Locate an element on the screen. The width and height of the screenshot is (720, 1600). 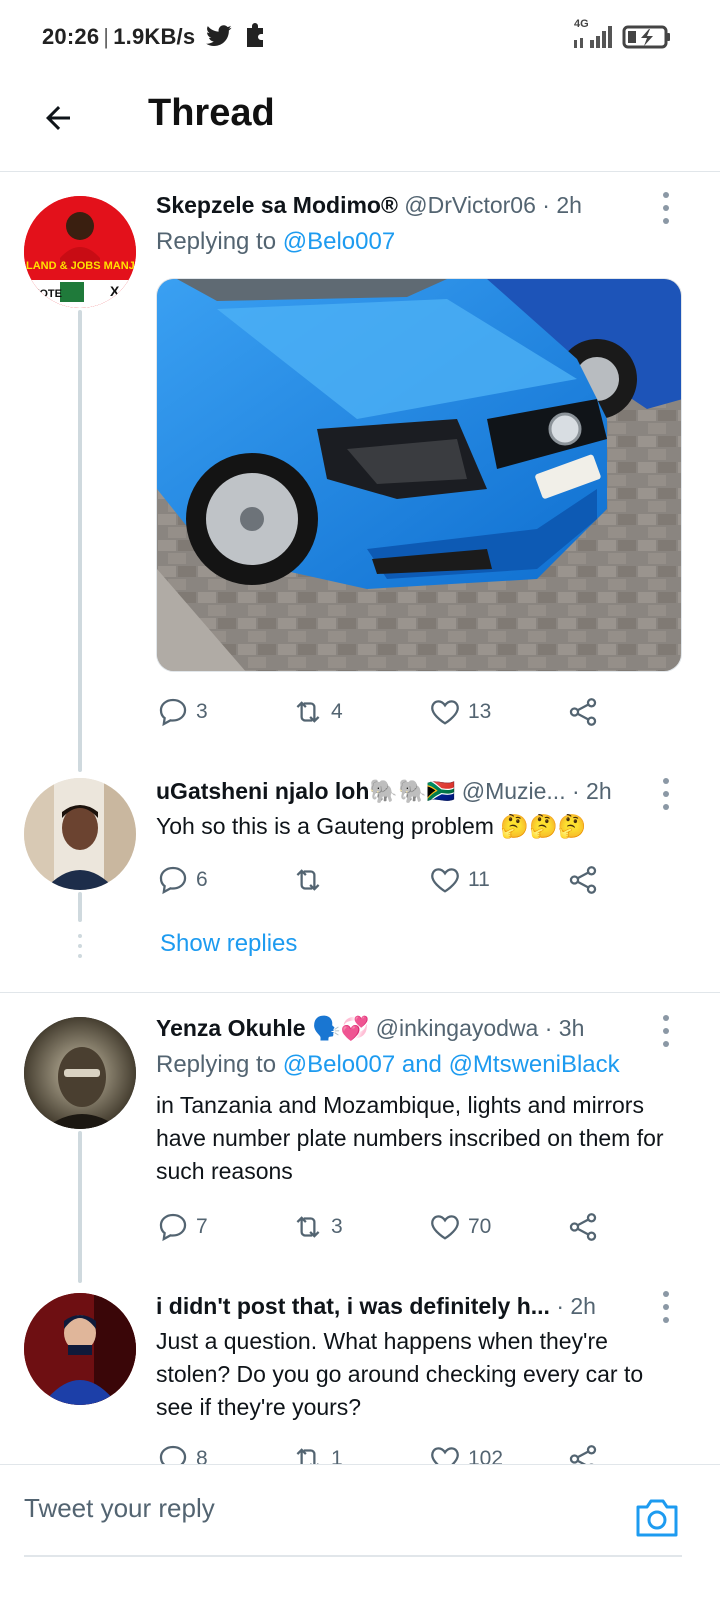
retweet-button is located at coordinates (311, 880).